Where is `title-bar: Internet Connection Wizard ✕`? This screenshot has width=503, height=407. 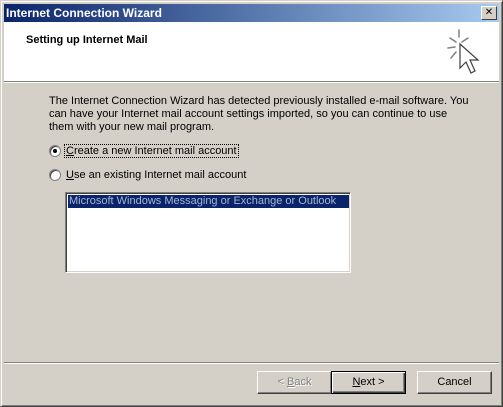
title-bar: Internet Connection Wizard ✕ is located at coordinates (251, 13).